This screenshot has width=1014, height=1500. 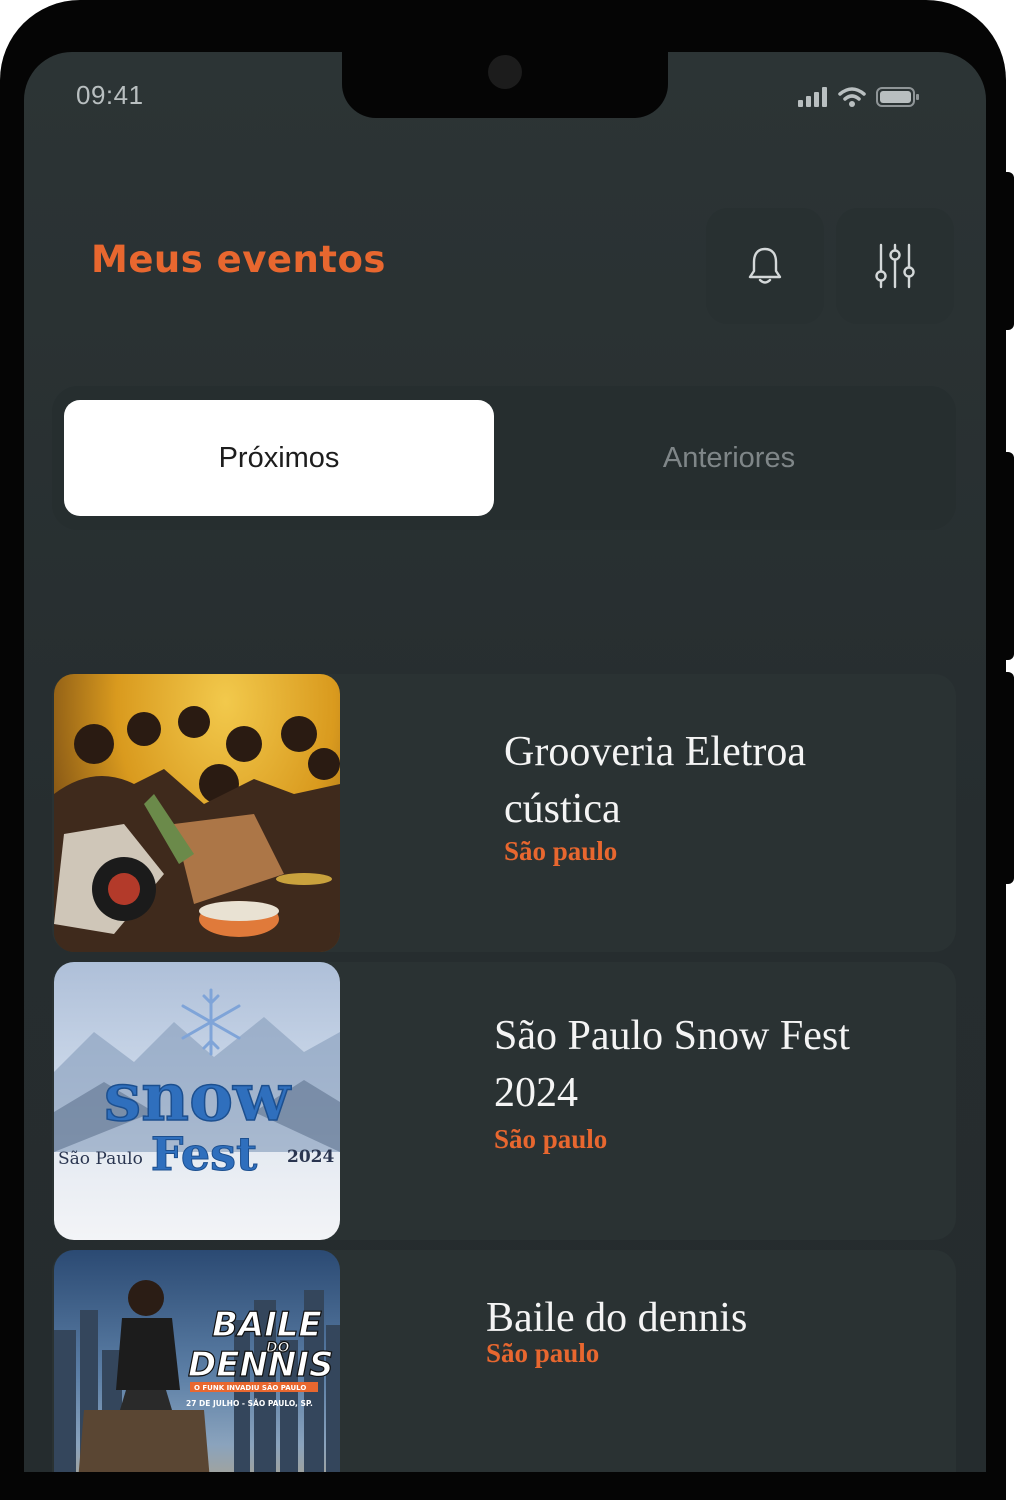 I want to click on tab-anteriores: Anteriores, so click(x=729, y=458).